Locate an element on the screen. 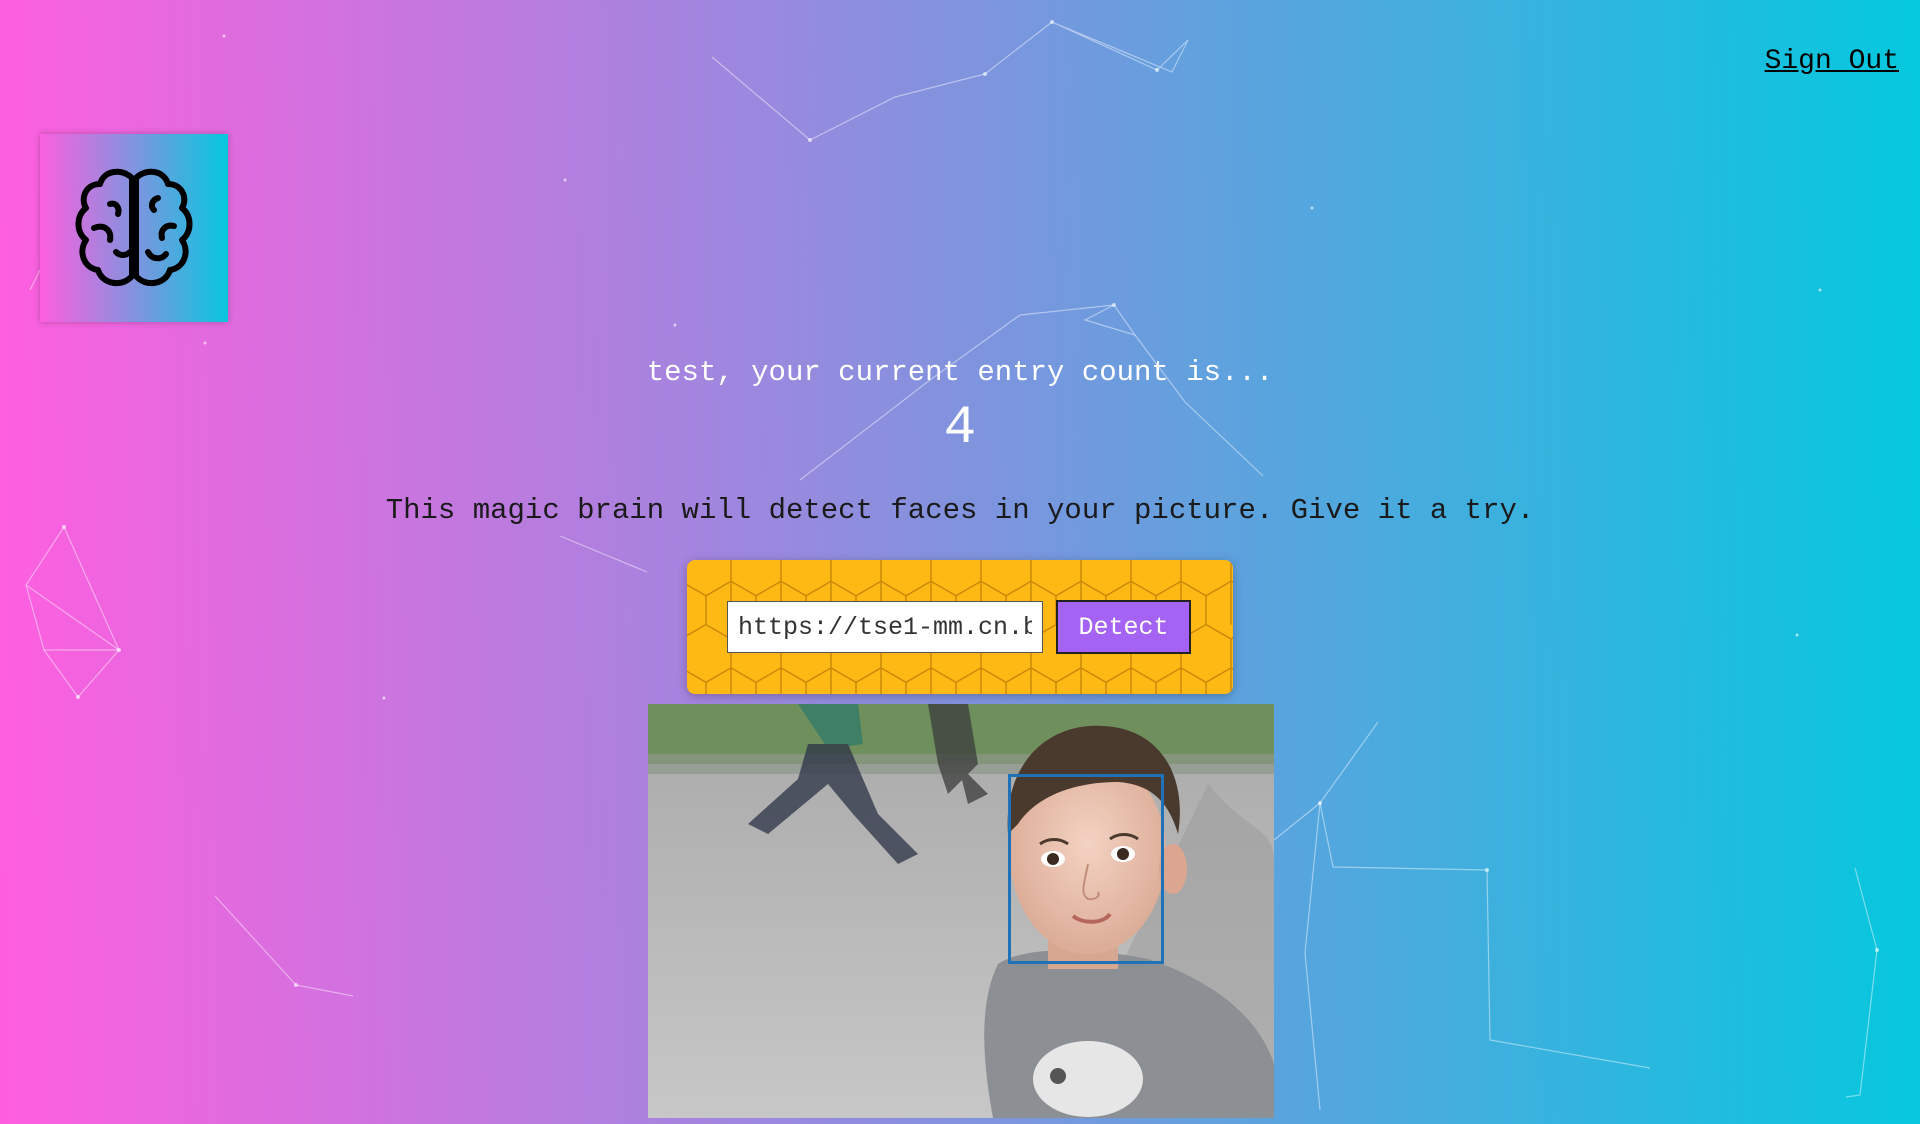 Image resolution: width=1920 pixels, height=1124 pixels. sign-out-link: Sign Out is located at coordinates (1832, 61).